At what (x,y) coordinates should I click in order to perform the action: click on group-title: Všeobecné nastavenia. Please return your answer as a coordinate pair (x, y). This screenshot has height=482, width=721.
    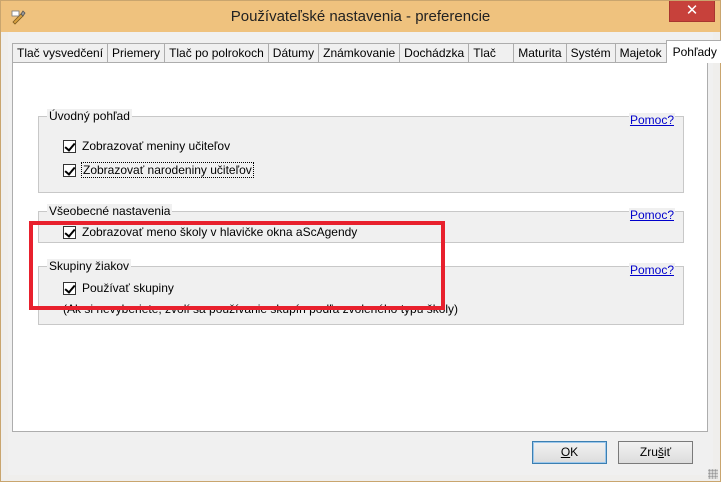
    Looking at the image, I should click on (110, 211).